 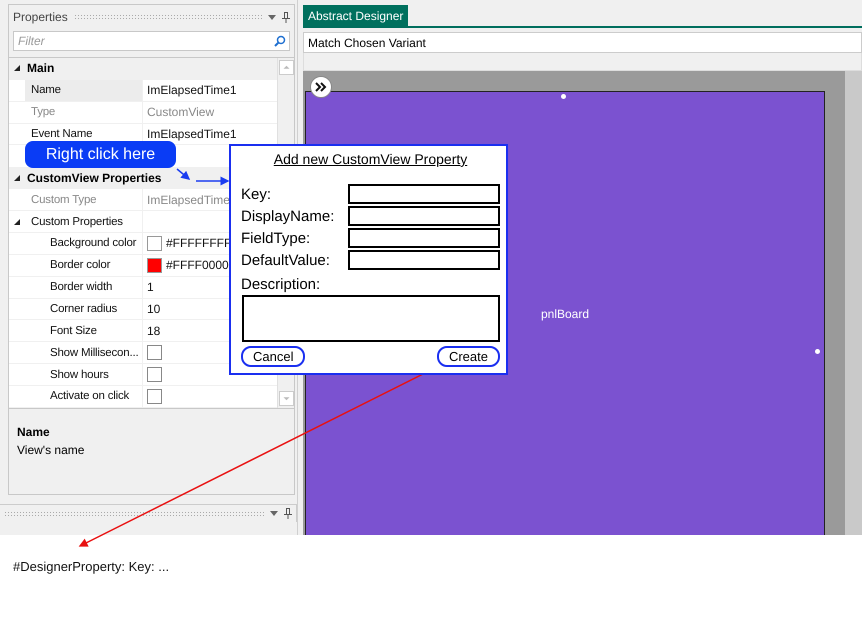 What do you see at coordinates (582, 42) in the screenshot?
I see `variant-combo: Match Chosen Variant` at bounding box center [582, 42].